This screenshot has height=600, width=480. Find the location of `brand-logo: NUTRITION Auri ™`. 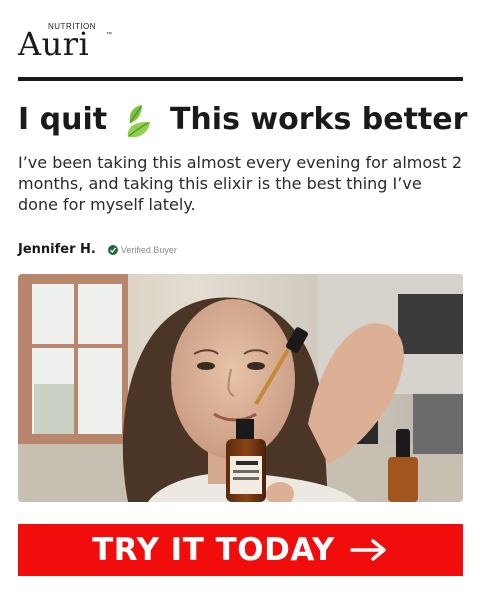

brand-logo: NUTRITION Auri ™ is located at coordinates (68, 42).